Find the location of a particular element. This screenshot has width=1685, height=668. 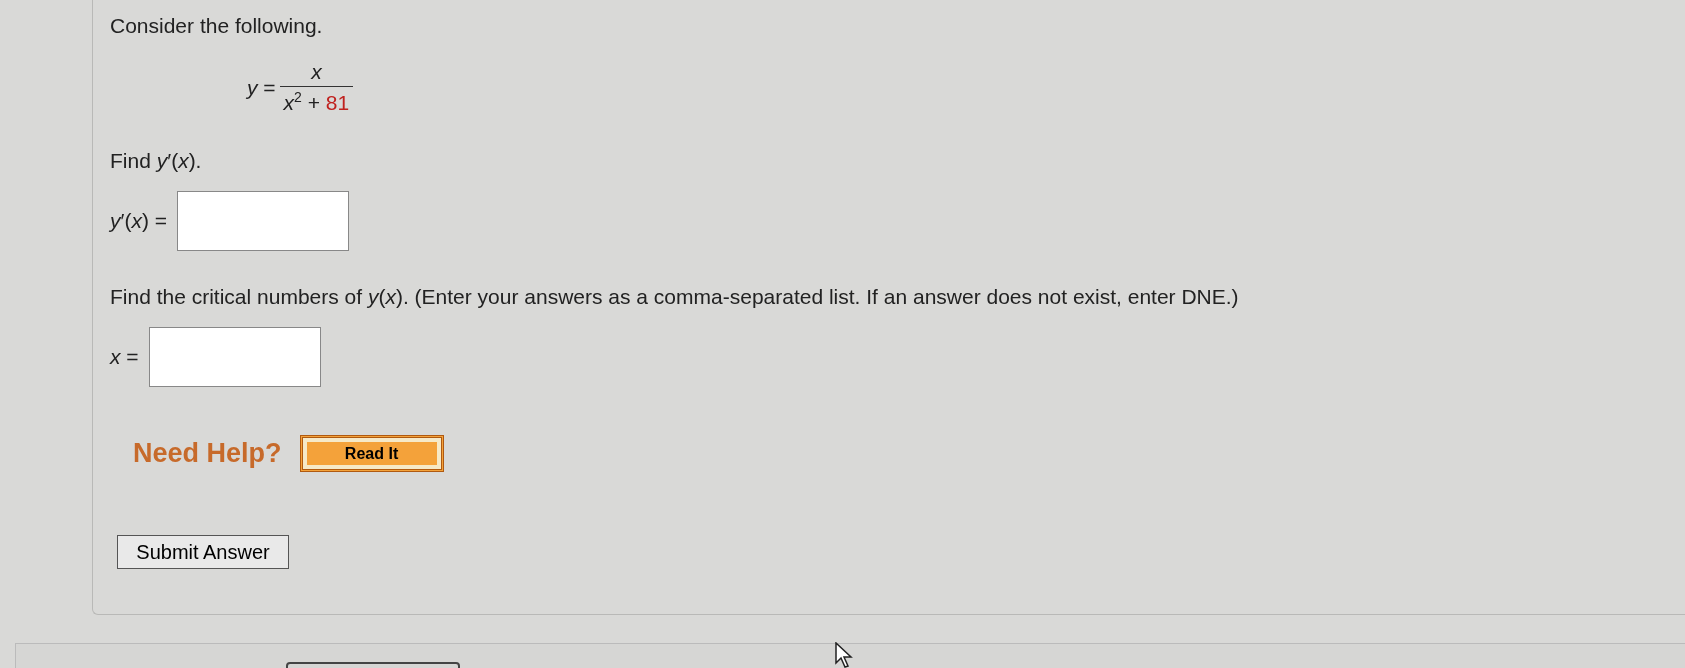

mouse-cursor-icon is located at coordinates (844, 655).